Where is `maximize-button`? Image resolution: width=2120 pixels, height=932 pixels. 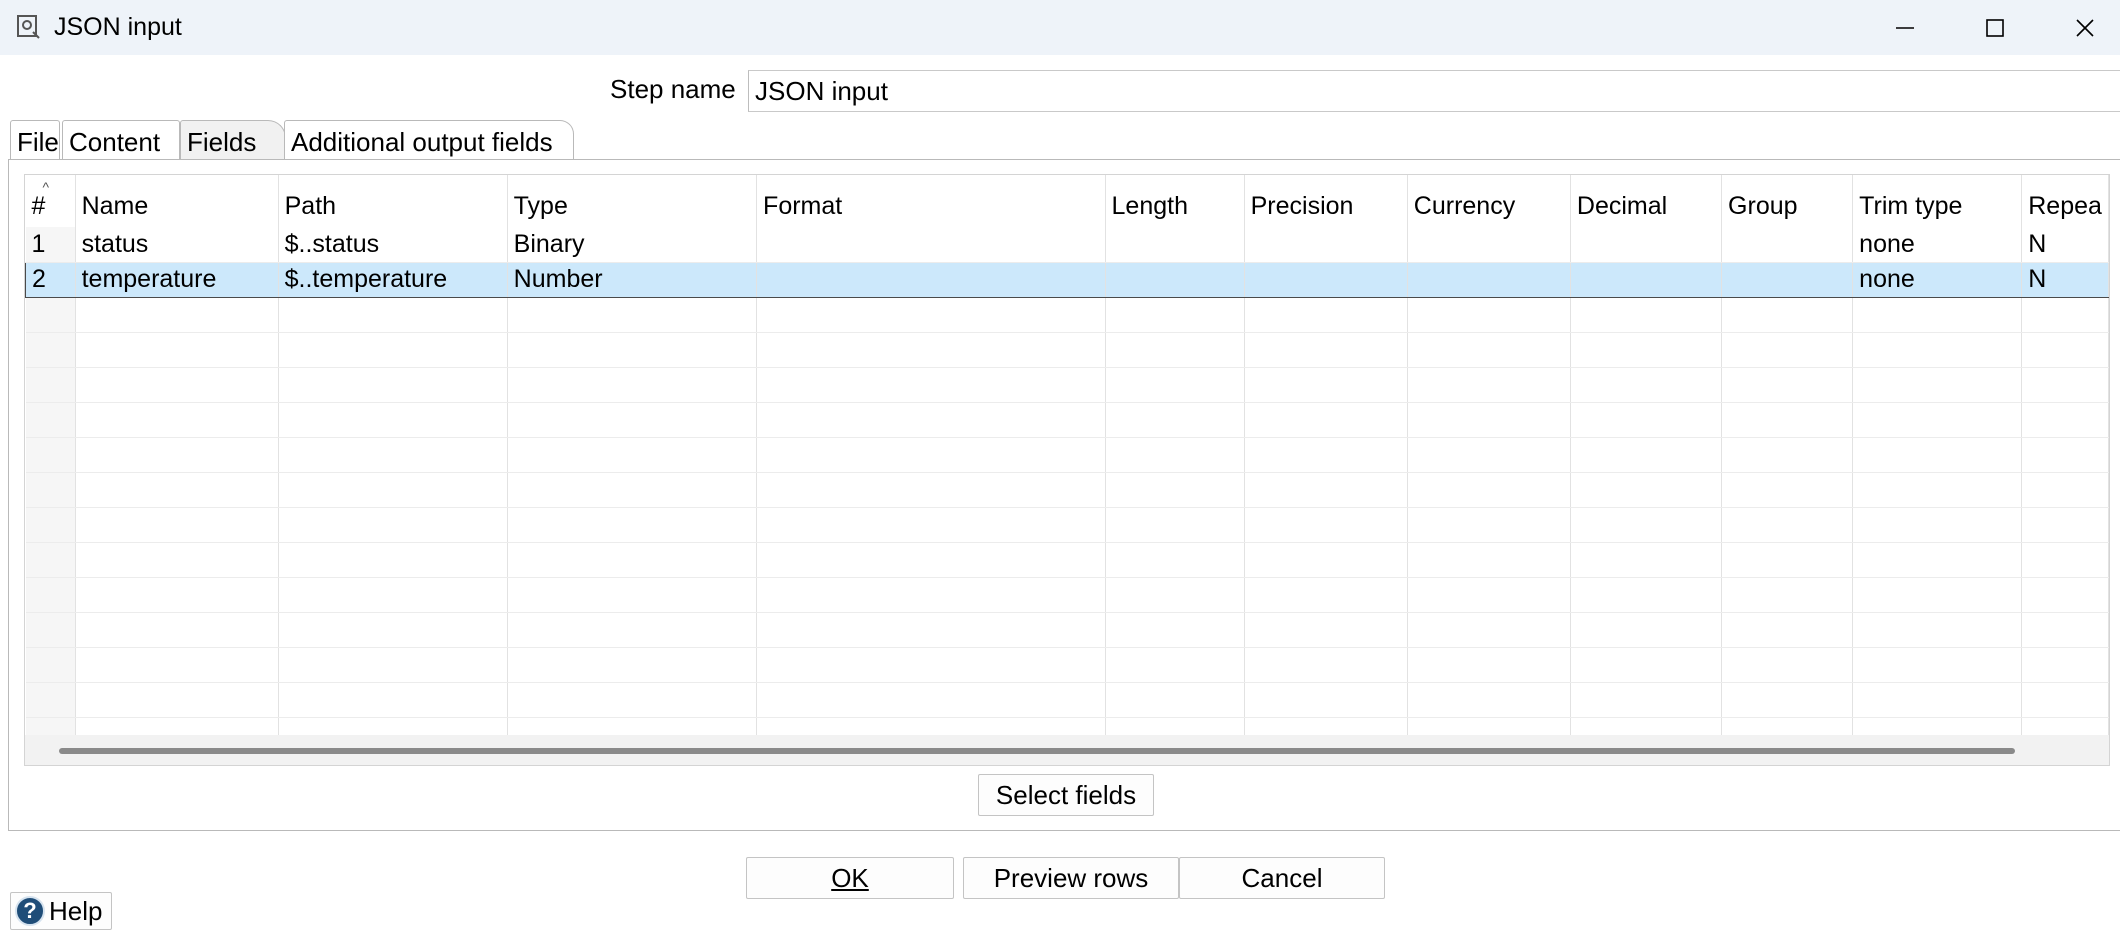 maximize-button is located at coordinates (1995, 27).